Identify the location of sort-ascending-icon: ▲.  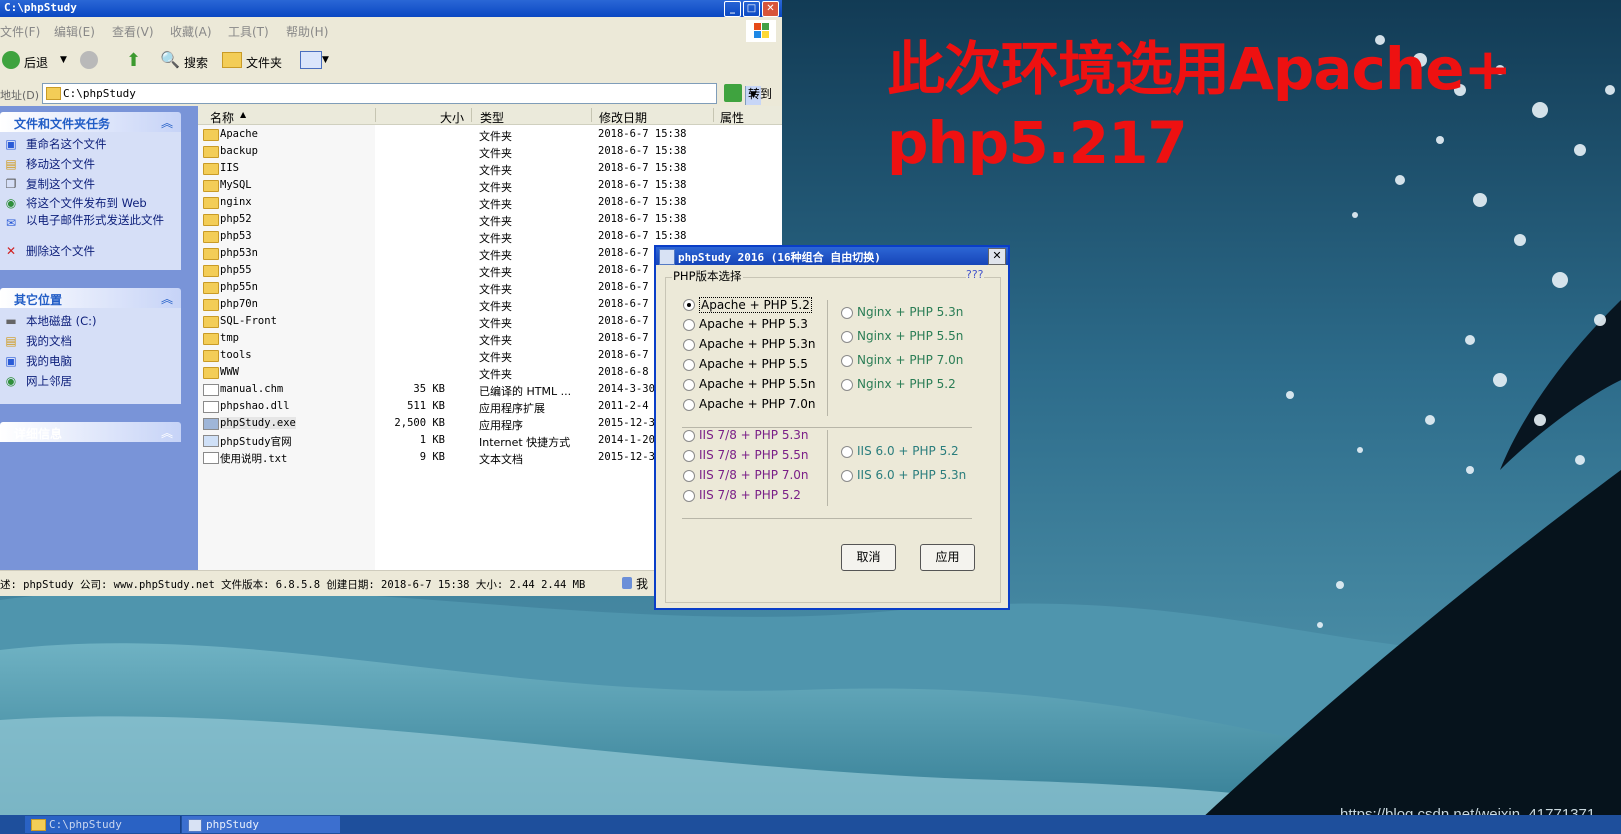
(243, 114).